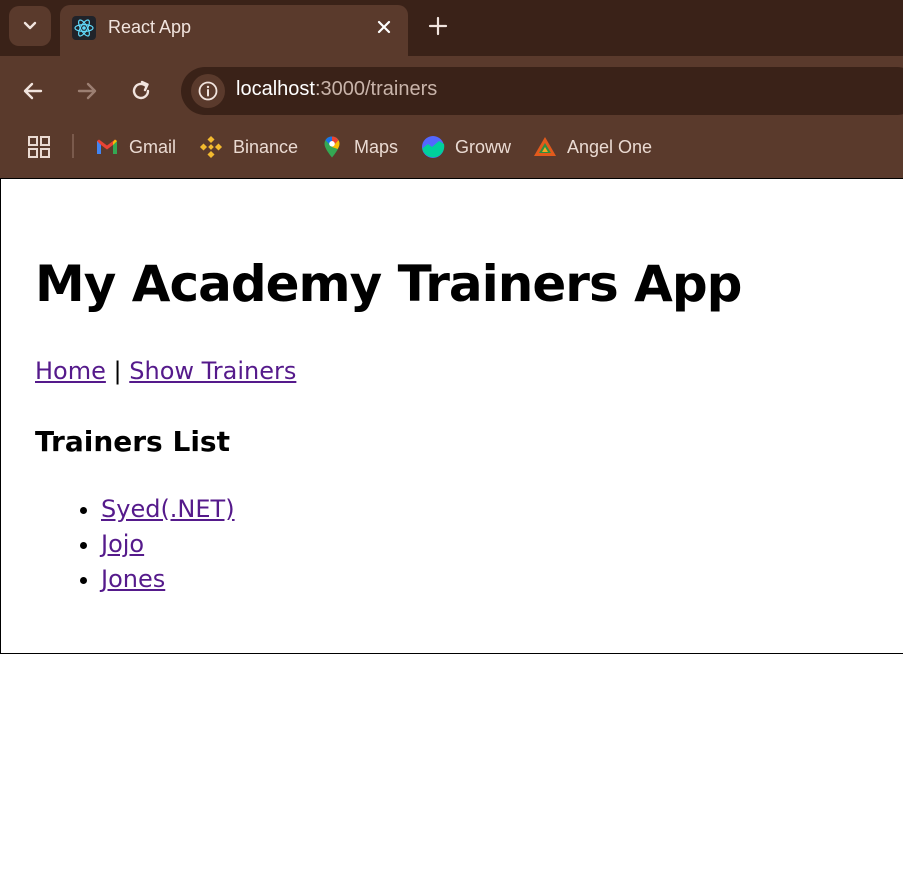  I want to click on chevron-down-icon, so click(30, 25).